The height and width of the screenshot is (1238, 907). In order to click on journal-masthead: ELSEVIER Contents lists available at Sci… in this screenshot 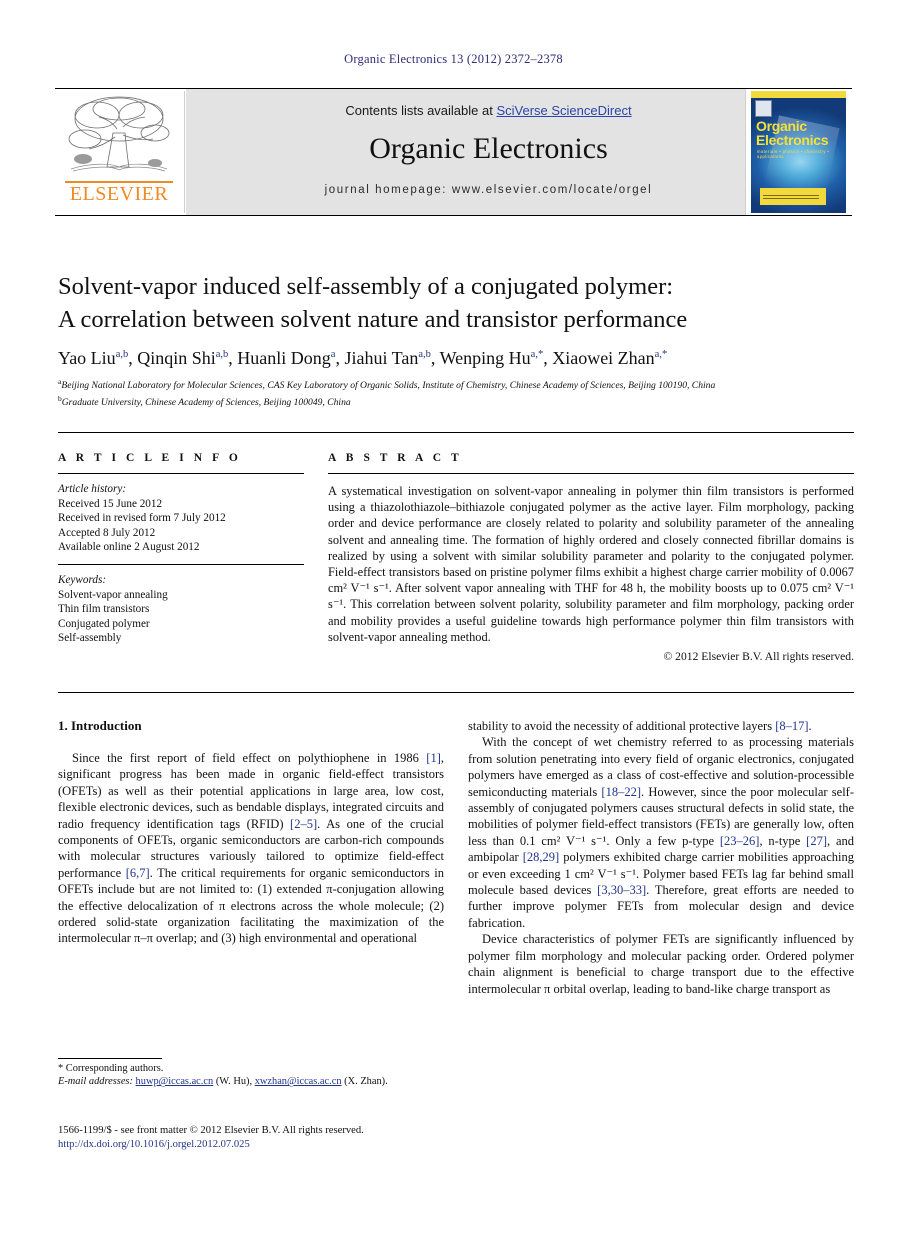, I will do `click(453, 152)`.